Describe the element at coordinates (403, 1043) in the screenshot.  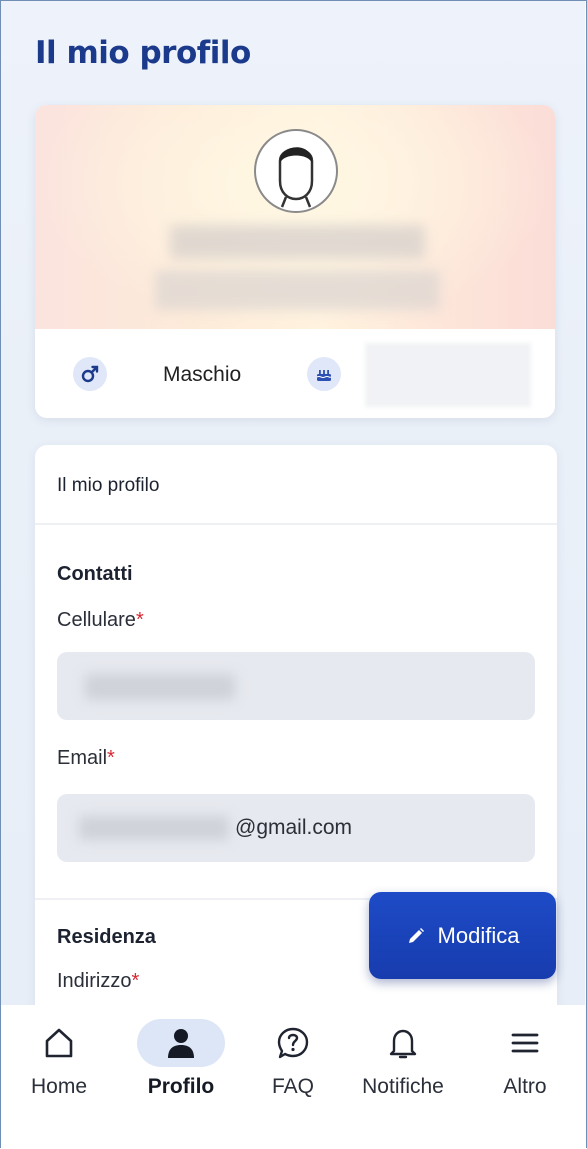
I see `bell-icon` at that location.